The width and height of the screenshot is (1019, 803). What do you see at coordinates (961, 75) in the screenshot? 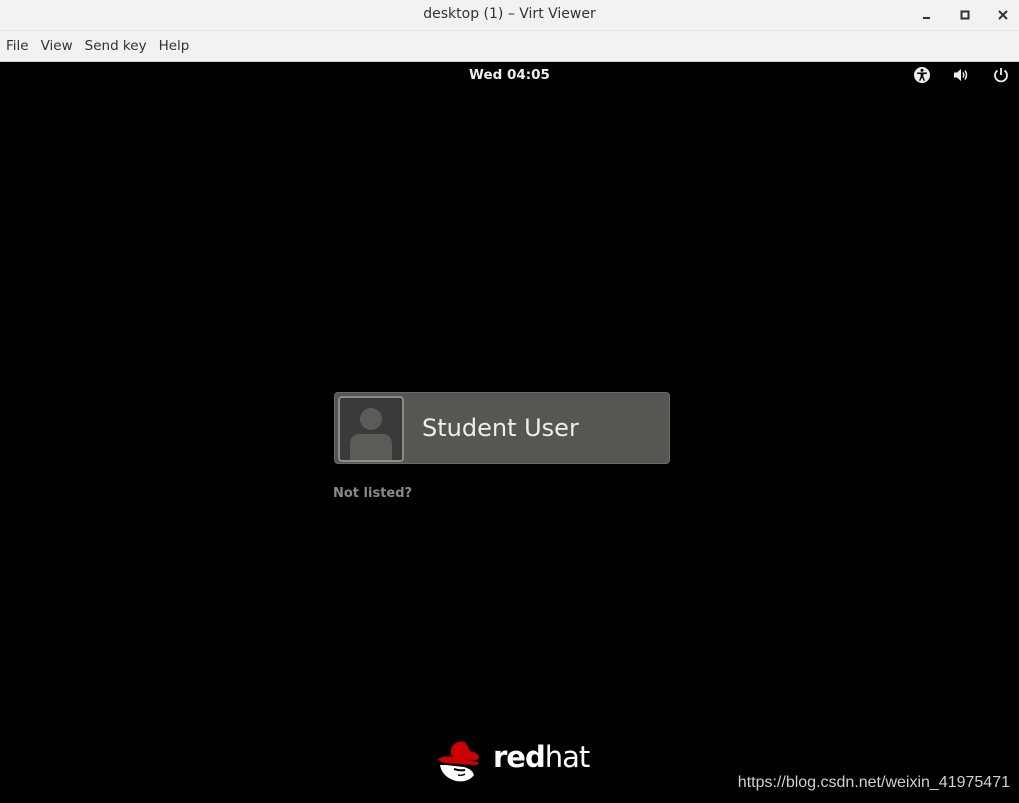
I see `volume-icon` at bounding box center [961, 75].